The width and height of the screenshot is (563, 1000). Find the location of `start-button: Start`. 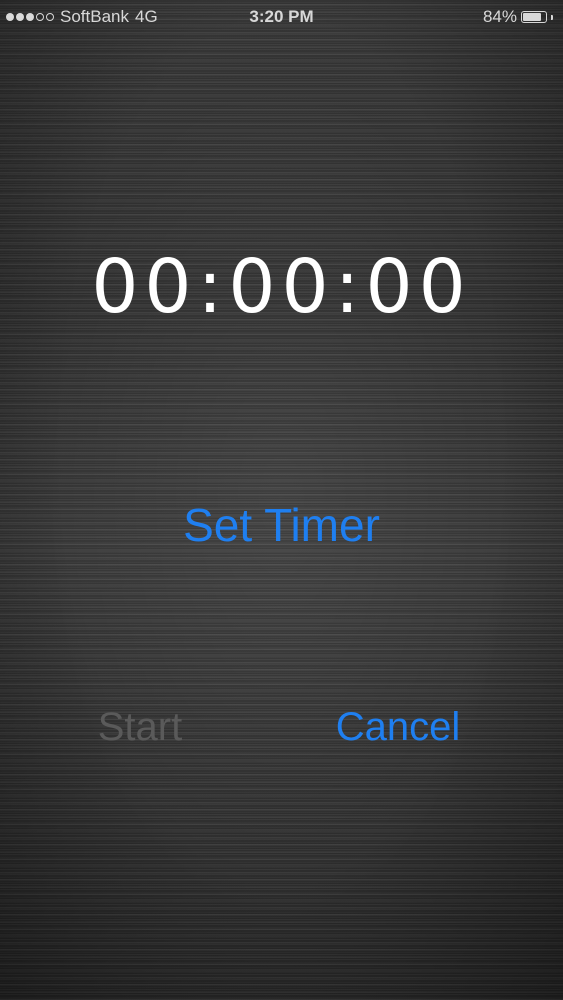

start-button: Start is located at coordinates (140, 727).